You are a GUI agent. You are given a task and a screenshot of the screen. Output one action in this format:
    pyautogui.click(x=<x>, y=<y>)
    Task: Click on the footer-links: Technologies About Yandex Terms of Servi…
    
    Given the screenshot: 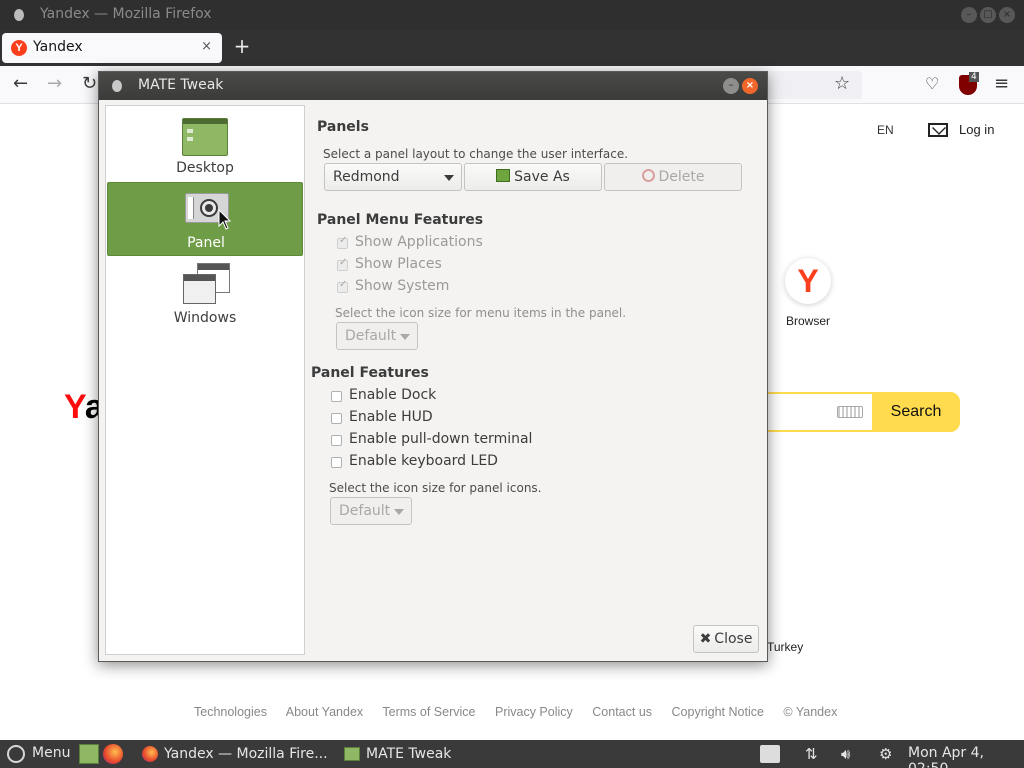 What is the action you would take?
    pyautogui.click(x=523, y=712)
    